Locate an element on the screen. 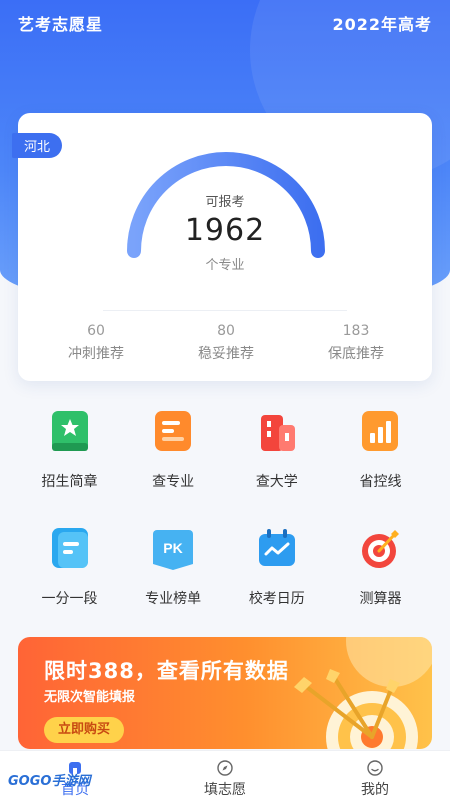 Image resolution: width=450 pixels, height=800 pixels. stat-match: 80 稳妥推荐 is located at coordinates (226, 343).